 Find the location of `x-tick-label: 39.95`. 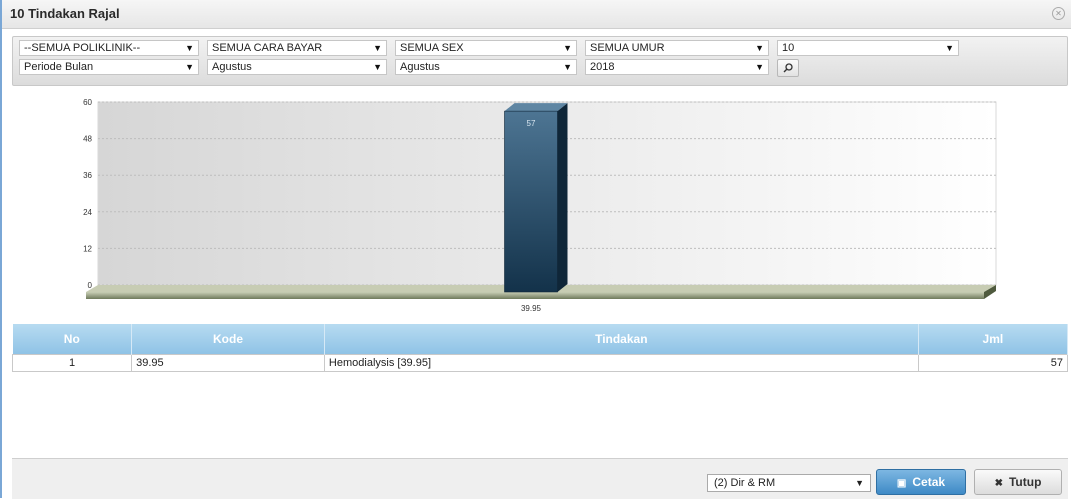

x-tick-label: 39.95 is located at coordinates (531, 308).